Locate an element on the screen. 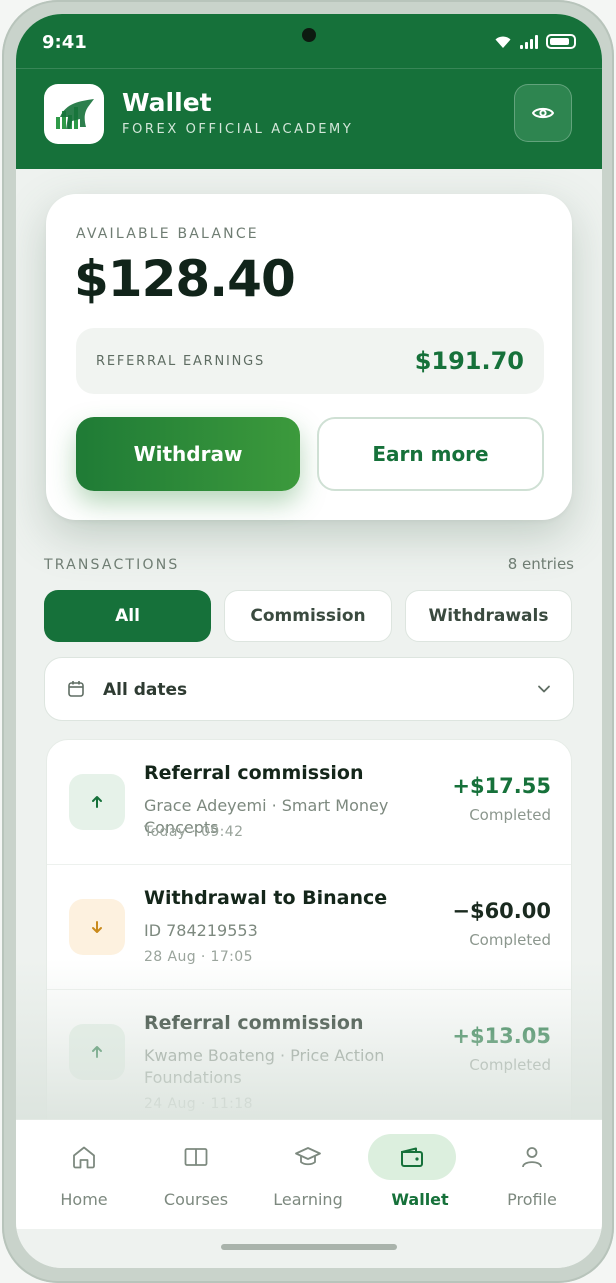 This screenshot has width=616, height=1283. chevron-down-icon is located at coordinates (544, 689).